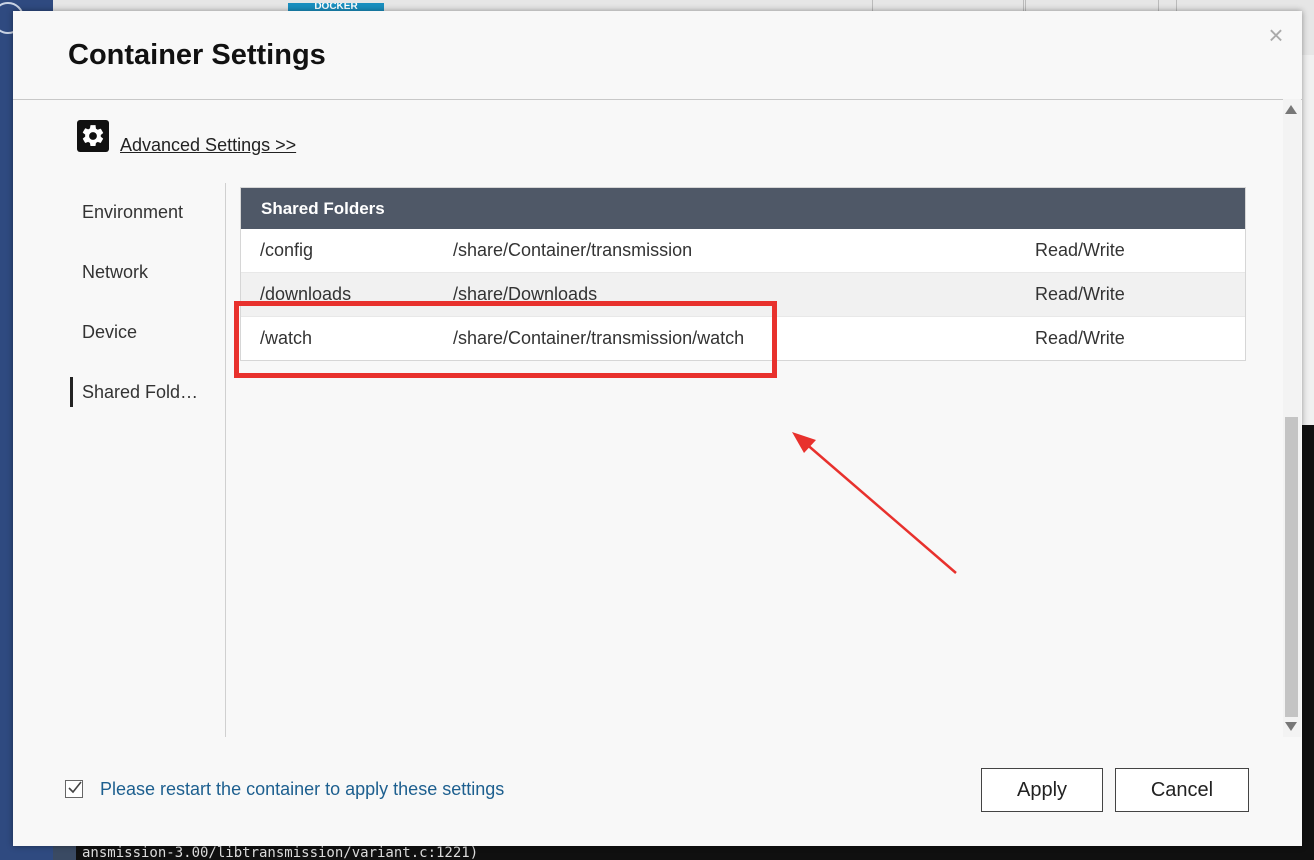  I want to click on advanced-settings-link: Advanced Settings >>, so click(208, 145).